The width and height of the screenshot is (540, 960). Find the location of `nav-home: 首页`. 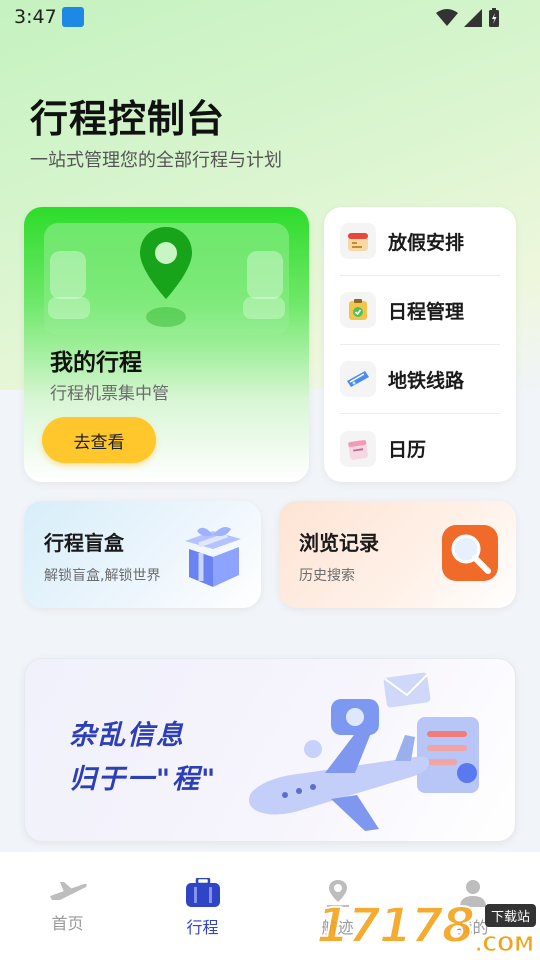

nav-home: 首页 is located at coordinates (67, 906).